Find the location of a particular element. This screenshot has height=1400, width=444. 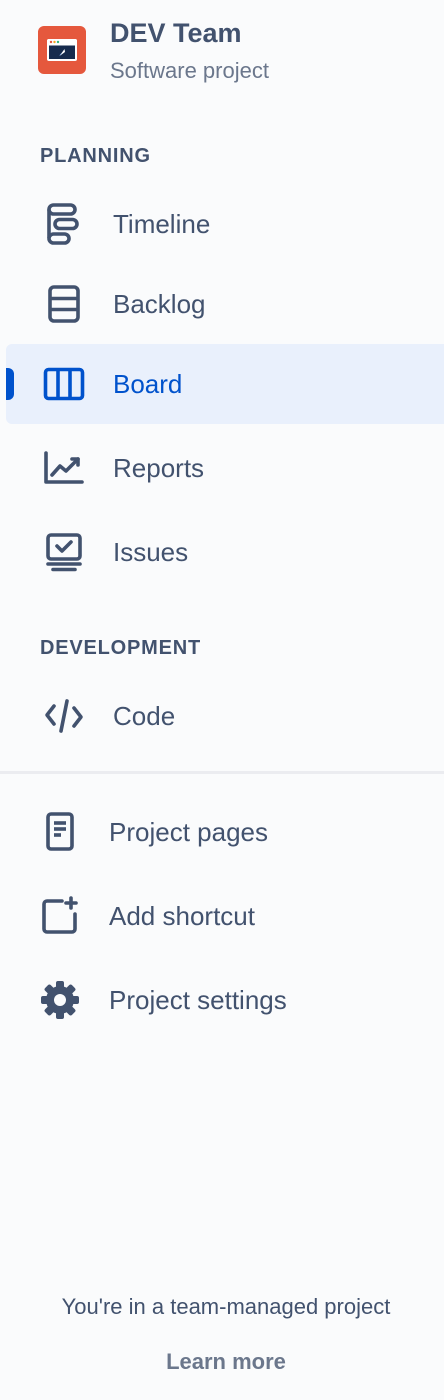

sidebar-item-add-shortcut: Add shortcut is located at coordinates (225, 916).